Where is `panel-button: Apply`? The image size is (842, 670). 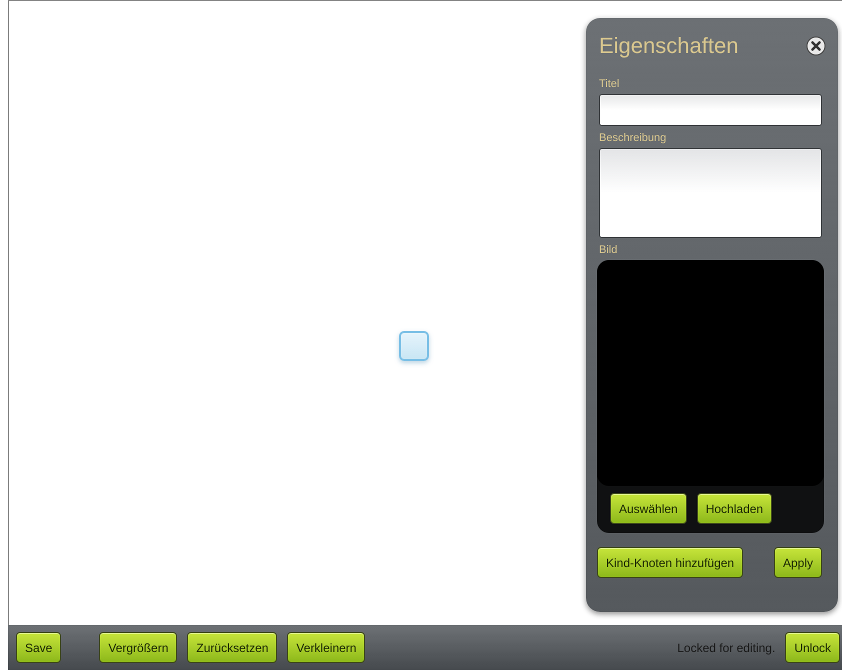
panel-button: Apply is located at coordinates (798, 562).